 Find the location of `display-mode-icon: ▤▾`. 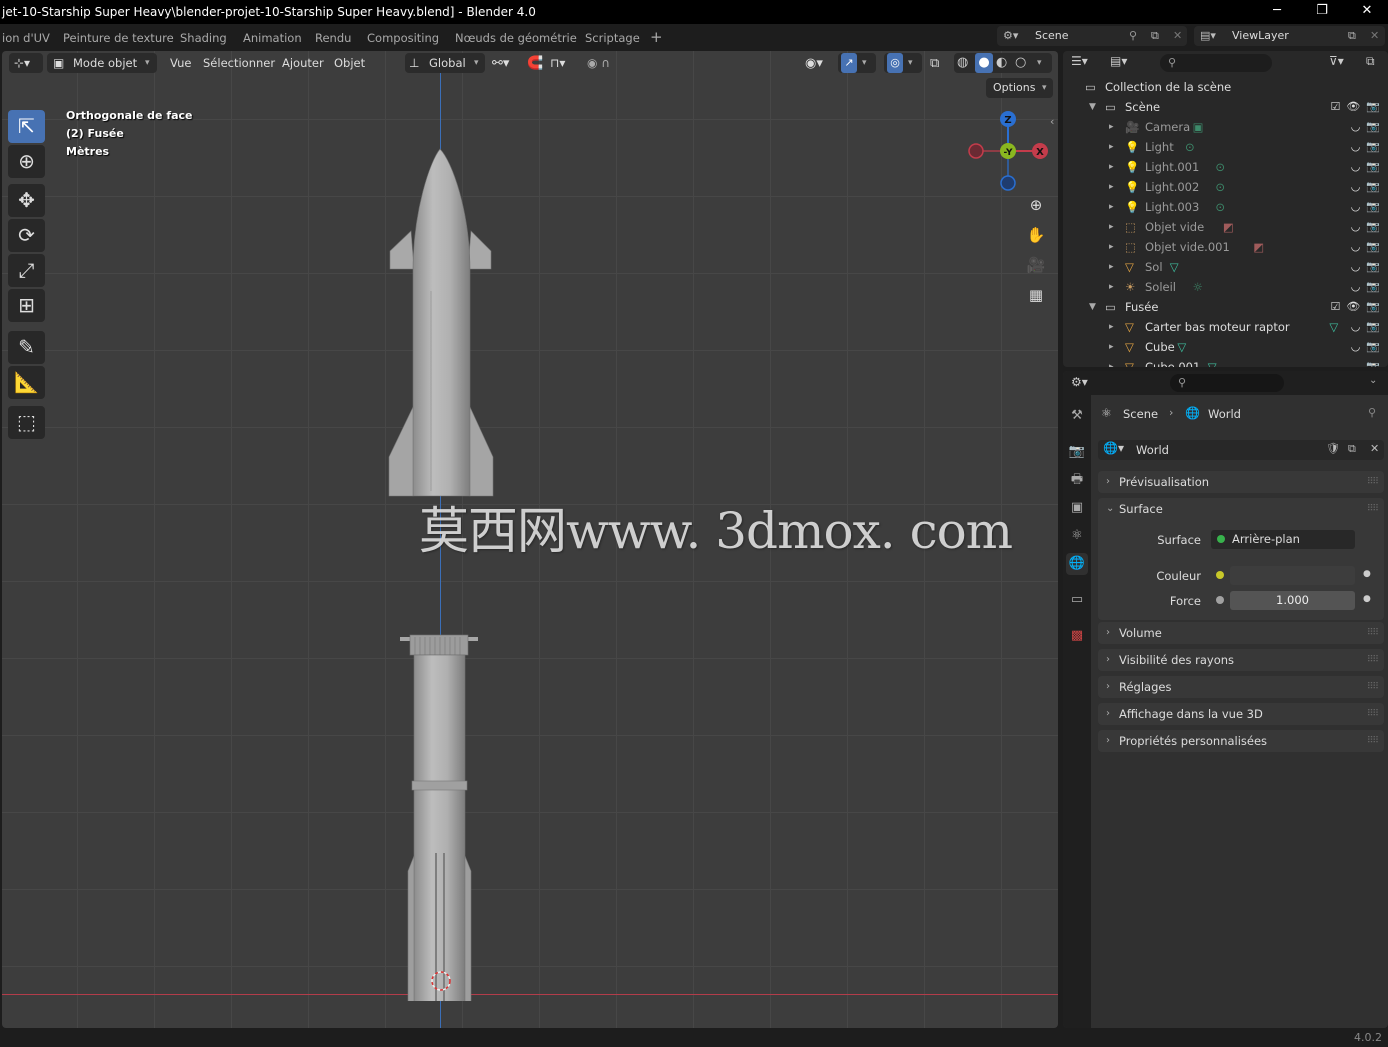

display-mode-icon: ▤▾ is located at coordinates (1118, 61).